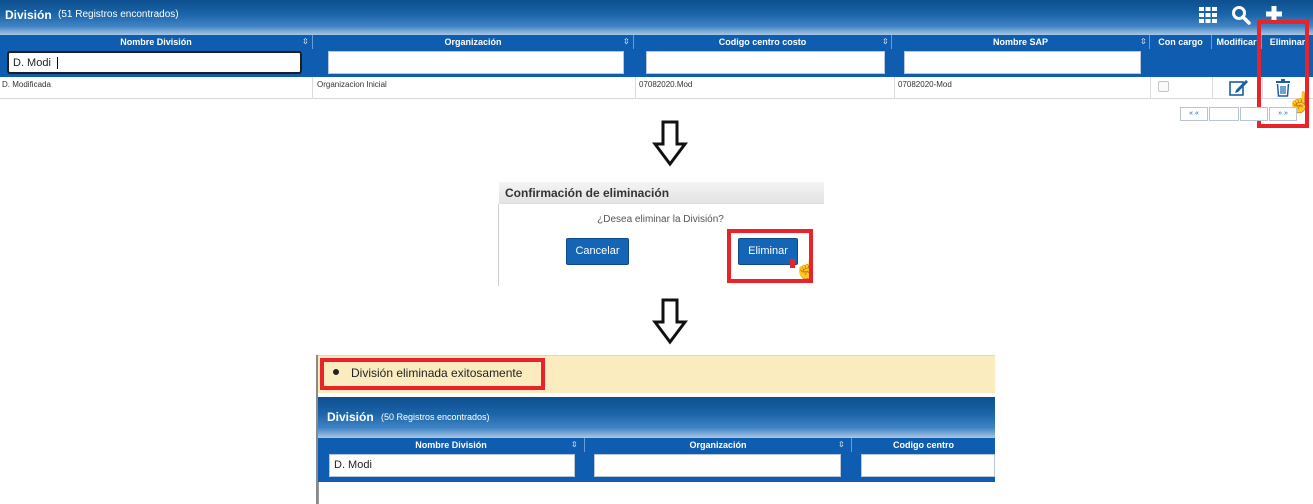 The image size is (1313, 504). I want to click on cell-nombre-sap: 07082020-Mod, so click(1023, 88).